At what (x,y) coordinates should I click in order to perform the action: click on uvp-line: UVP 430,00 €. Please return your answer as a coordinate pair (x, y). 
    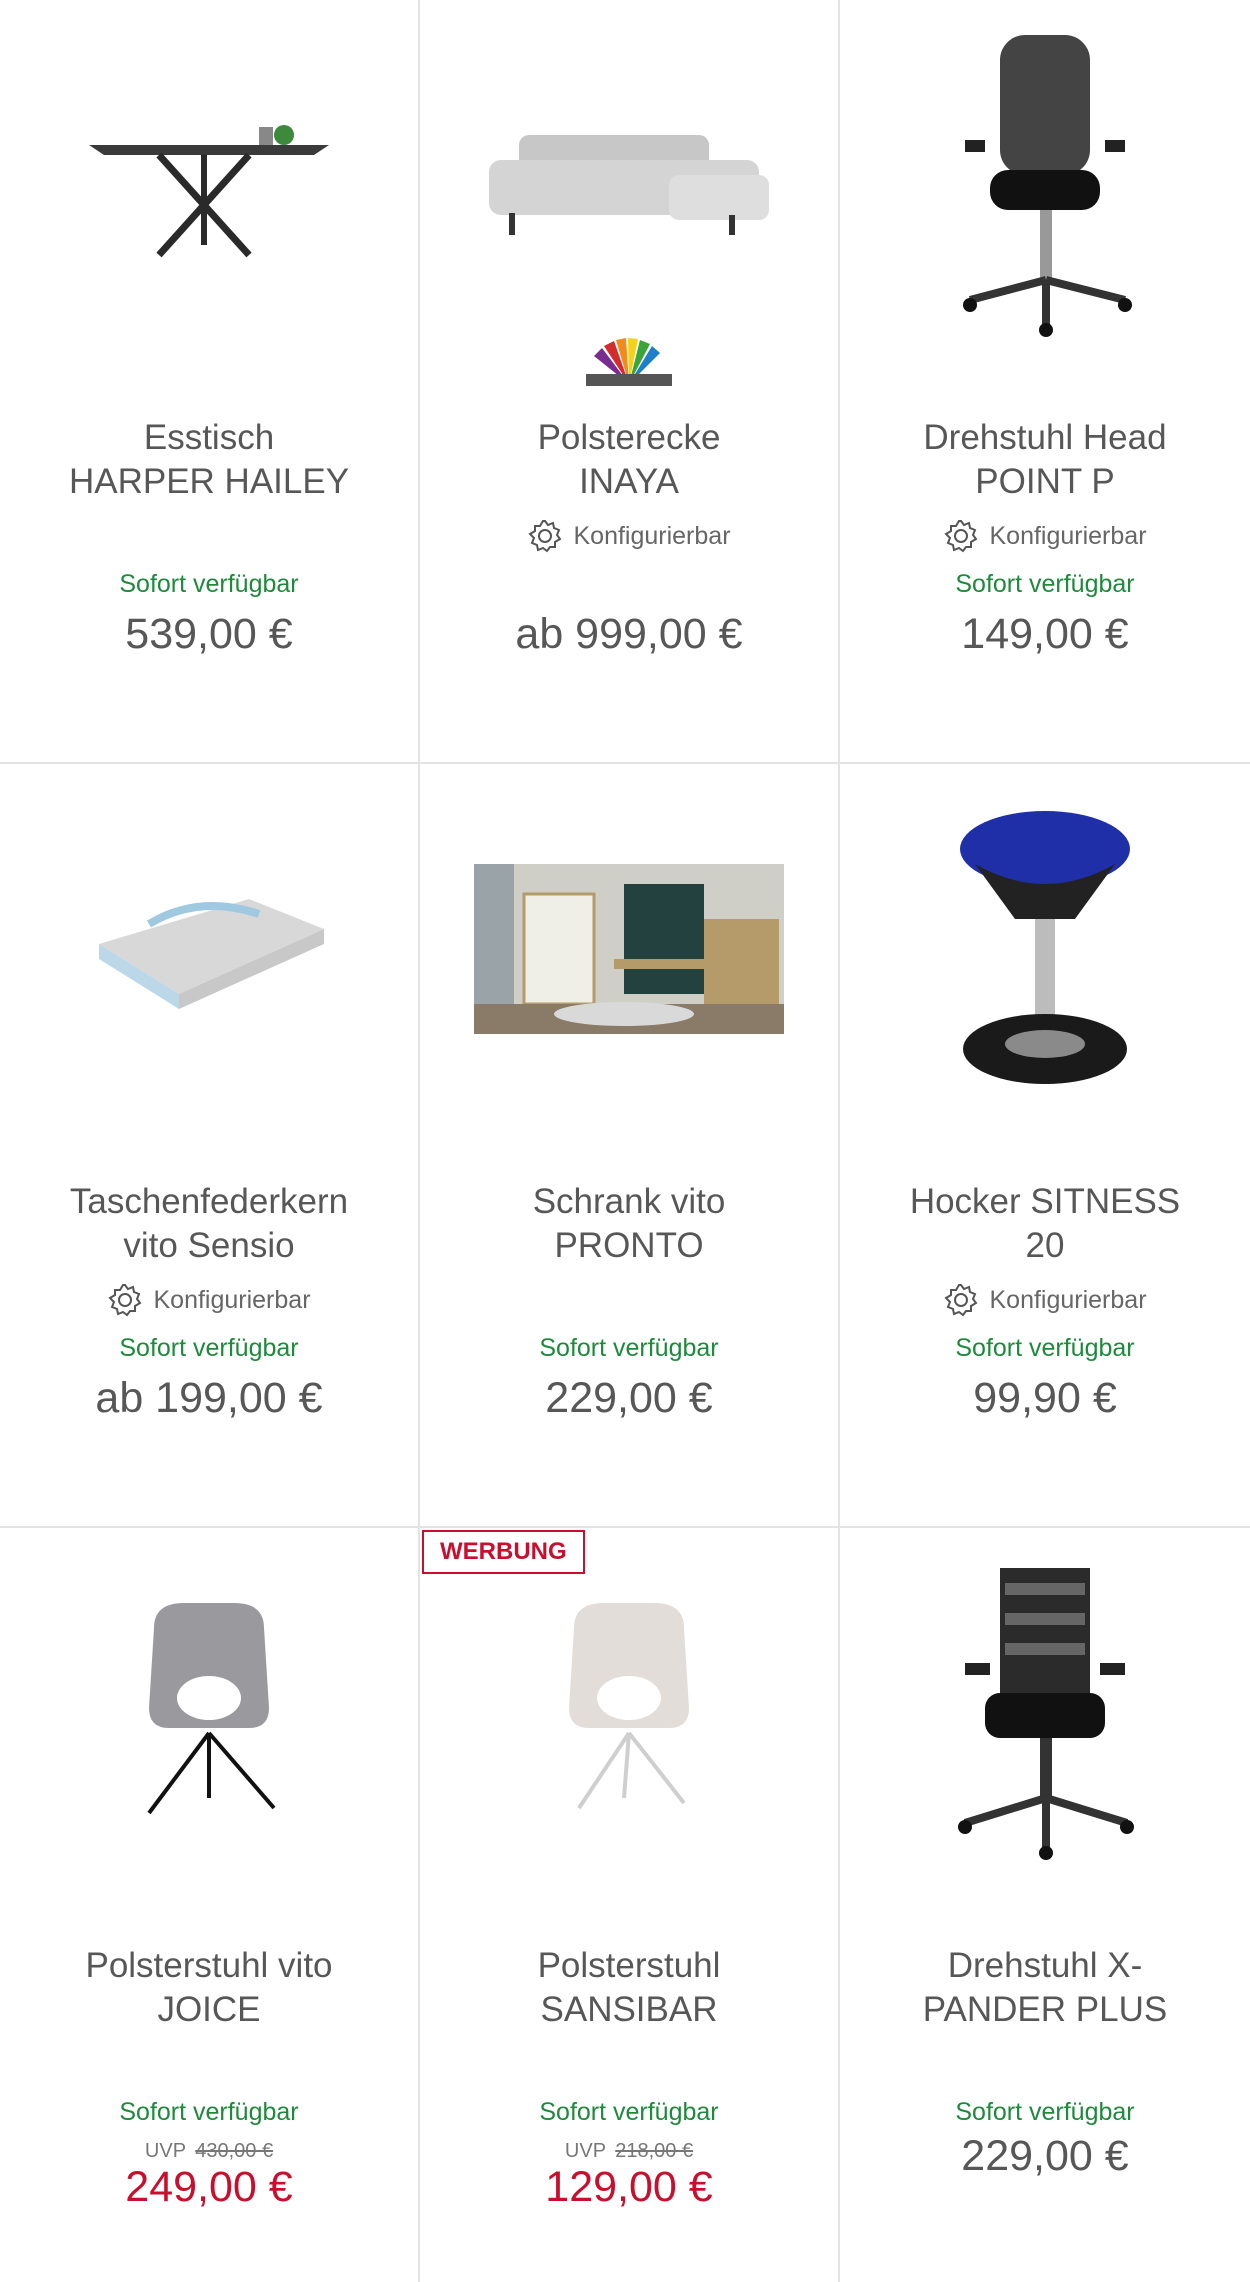
    Looking at the image, I should click on (209, 2151).